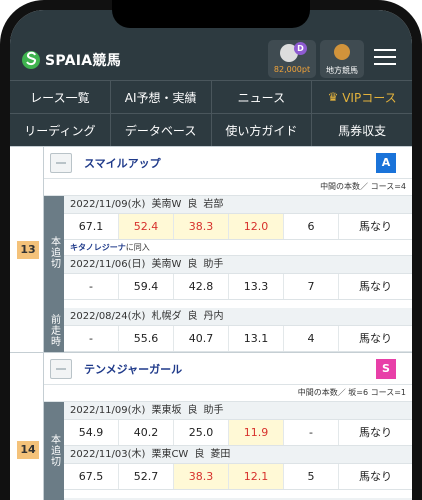  I want to click on vip-label: VIPコース, so click(369, 97).